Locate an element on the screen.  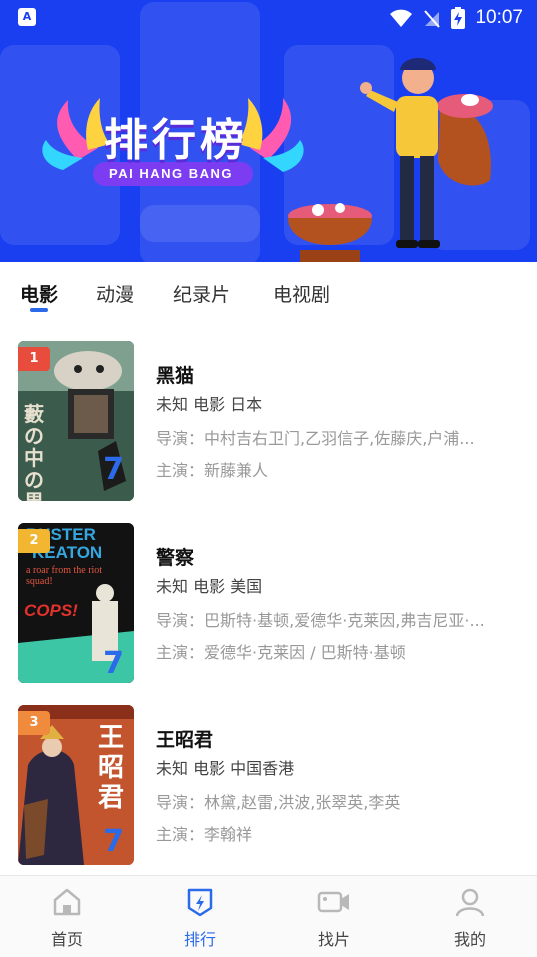
home-icon is located at coordinates (67, 902).